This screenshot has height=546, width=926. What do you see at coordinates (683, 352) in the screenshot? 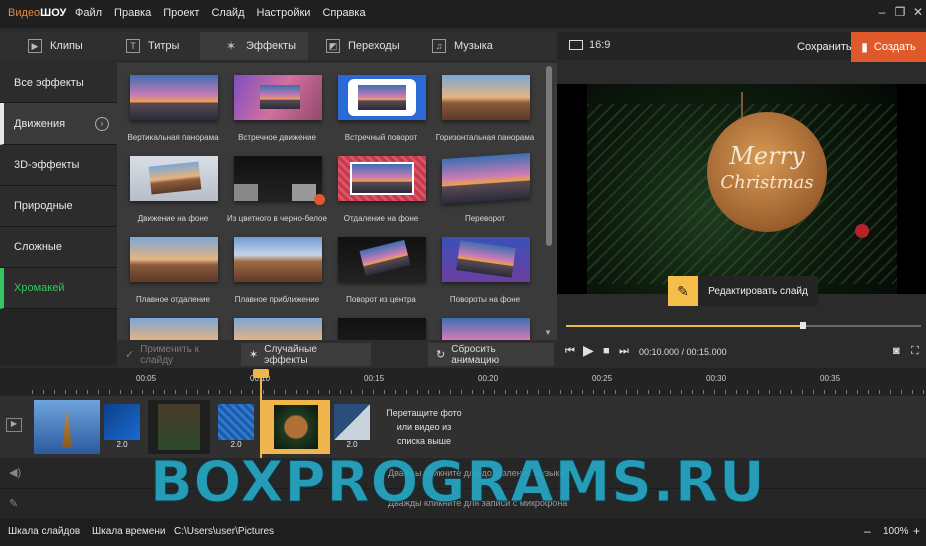
I see `playback-time: 00:10.000 / 00:15.000` at bounding box center [683, 352].